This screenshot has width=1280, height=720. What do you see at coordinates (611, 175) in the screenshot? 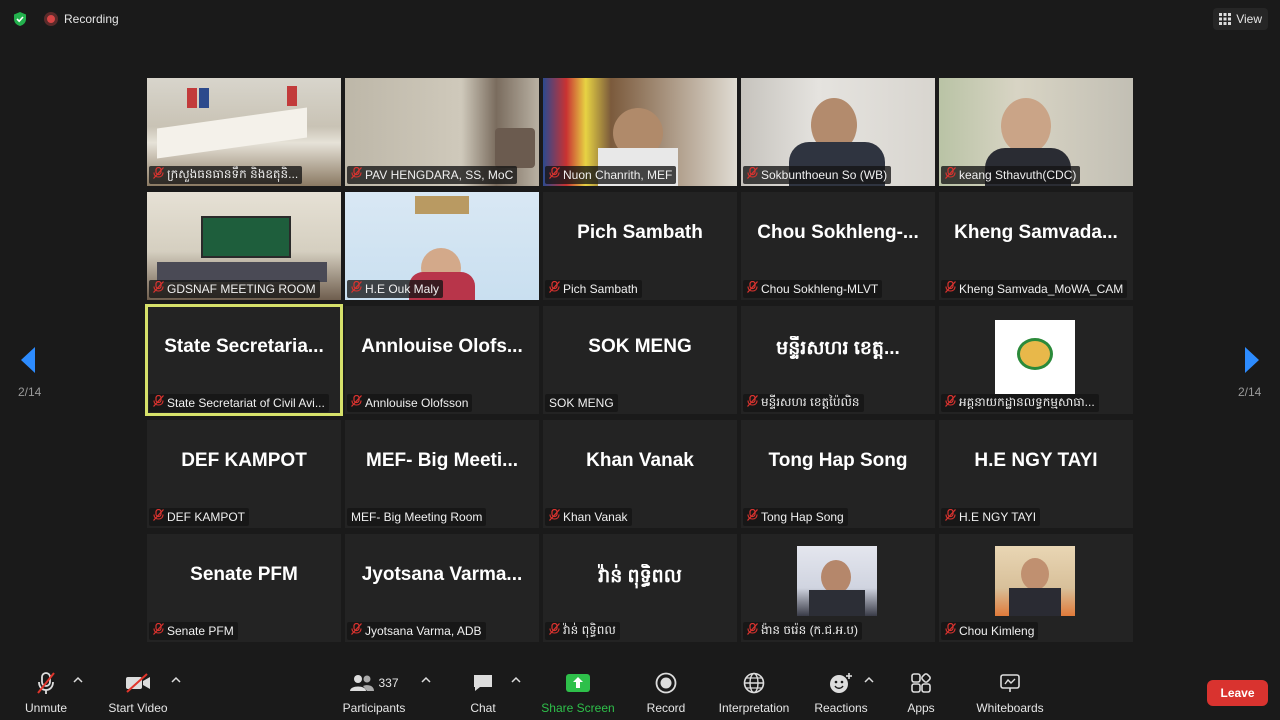
I see `participant-name-tag: Nuon Chanrith, MEF` at bounding box center [611, 175].